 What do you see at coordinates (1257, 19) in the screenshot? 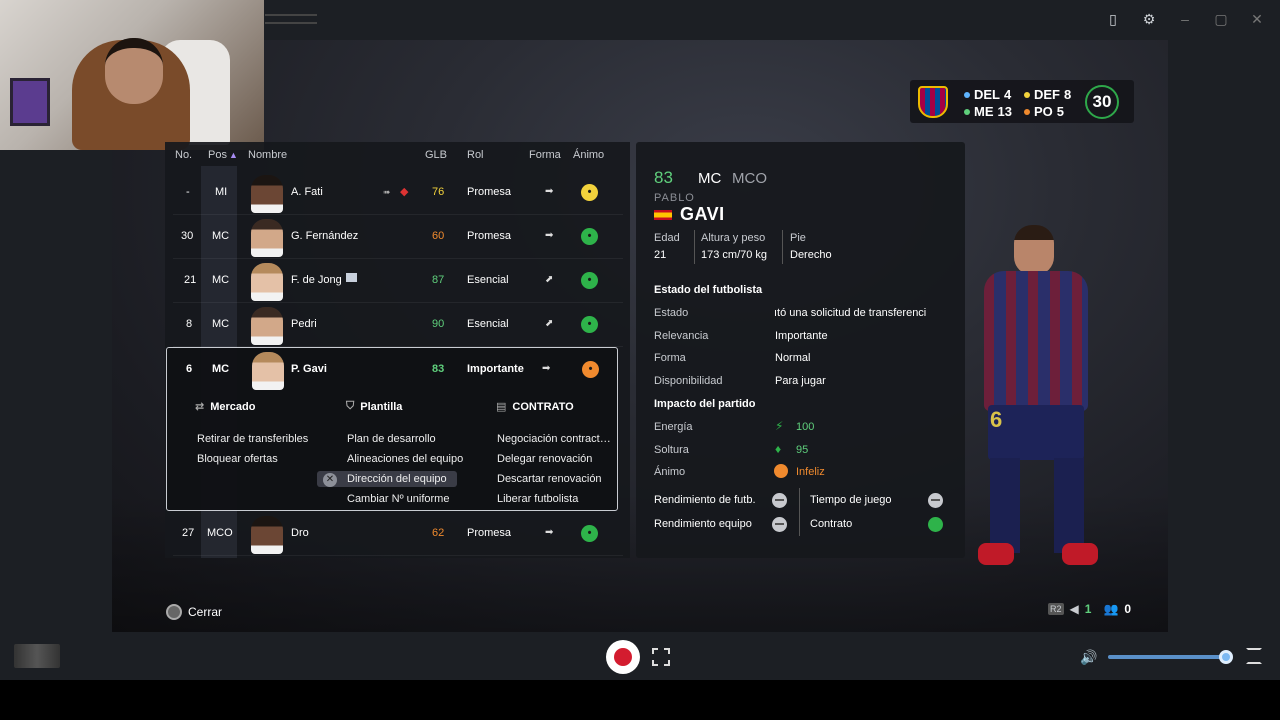
I see `close-icon: ✕` at bounding box center [1257, 19].